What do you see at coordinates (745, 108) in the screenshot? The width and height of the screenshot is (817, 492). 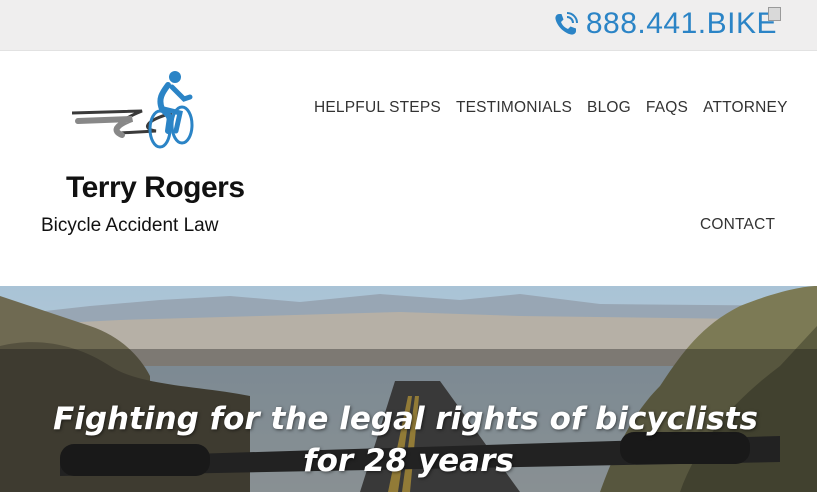 I see `nav-attorney: ATTORNEY` at bounding box center [745, 108].